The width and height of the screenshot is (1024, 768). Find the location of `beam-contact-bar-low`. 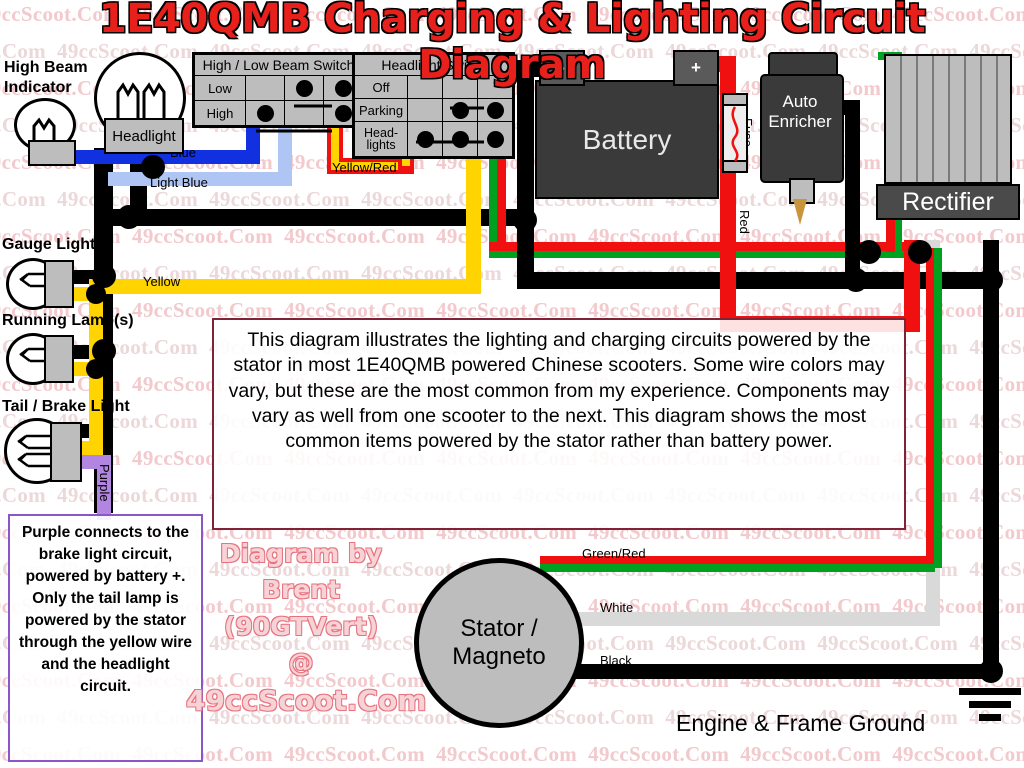

beam-contact-bar-low is located at coordinates (313, 106).